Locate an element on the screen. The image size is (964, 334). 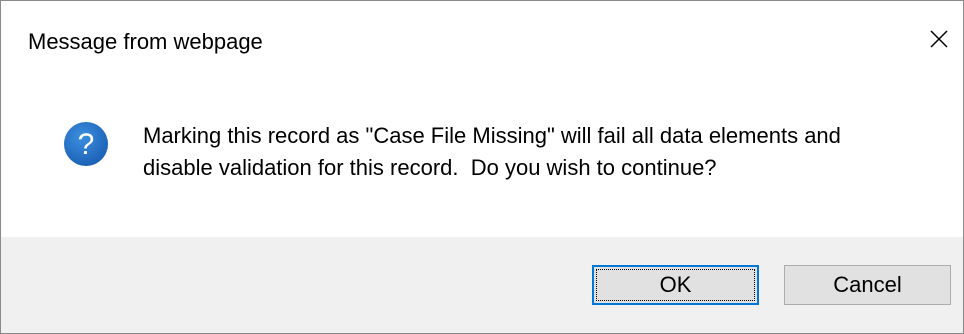
cancel-button-label: Cancel is located at coordinates (867, 284).